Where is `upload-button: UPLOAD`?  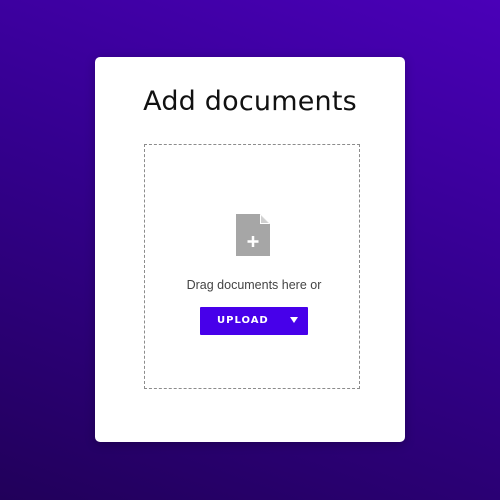 upload-button: UPLOAD is located at coordinates (254, 321).